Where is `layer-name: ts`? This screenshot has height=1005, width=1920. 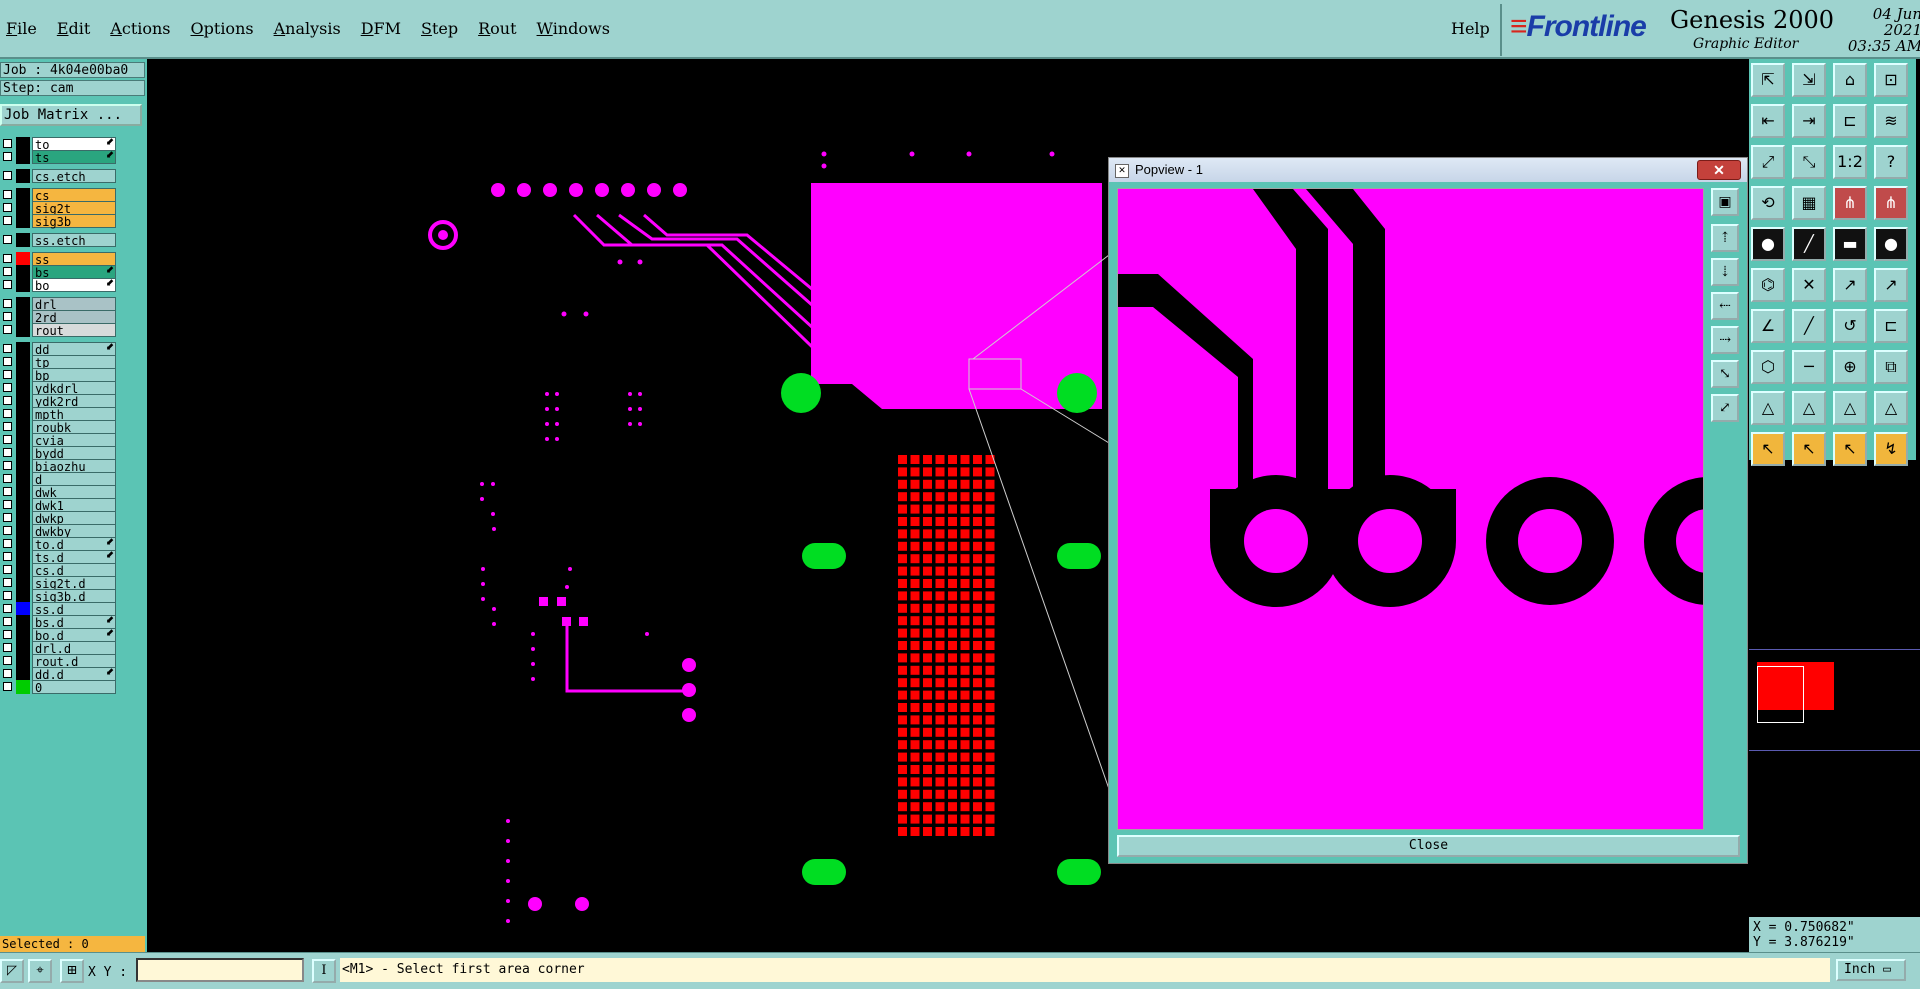
layer-name: ts is located at coordinates (74, 157).